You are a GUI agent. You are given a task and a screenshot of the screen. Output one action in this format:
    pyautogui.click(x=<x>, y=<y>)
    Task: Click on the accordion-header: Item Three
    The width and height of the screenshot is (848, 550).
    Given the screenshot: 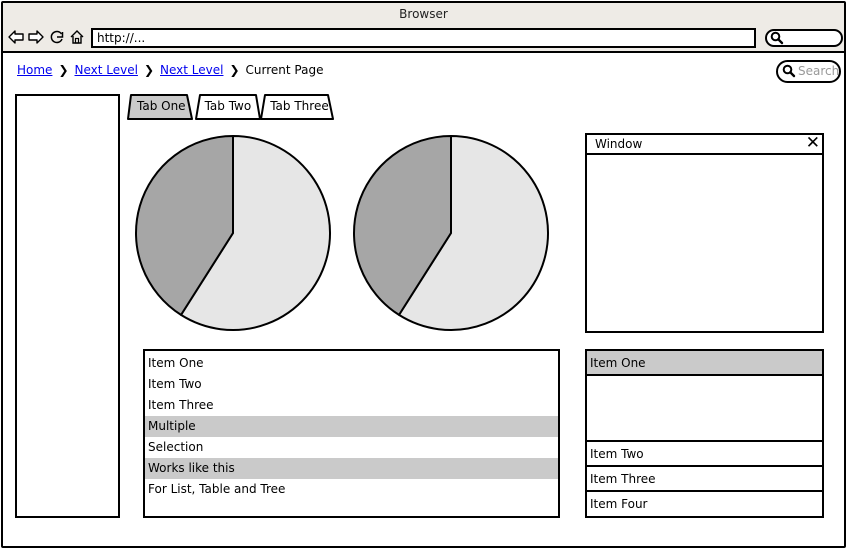 What is the action you would take?
    pyautogui.click(x=704, y=479)
    